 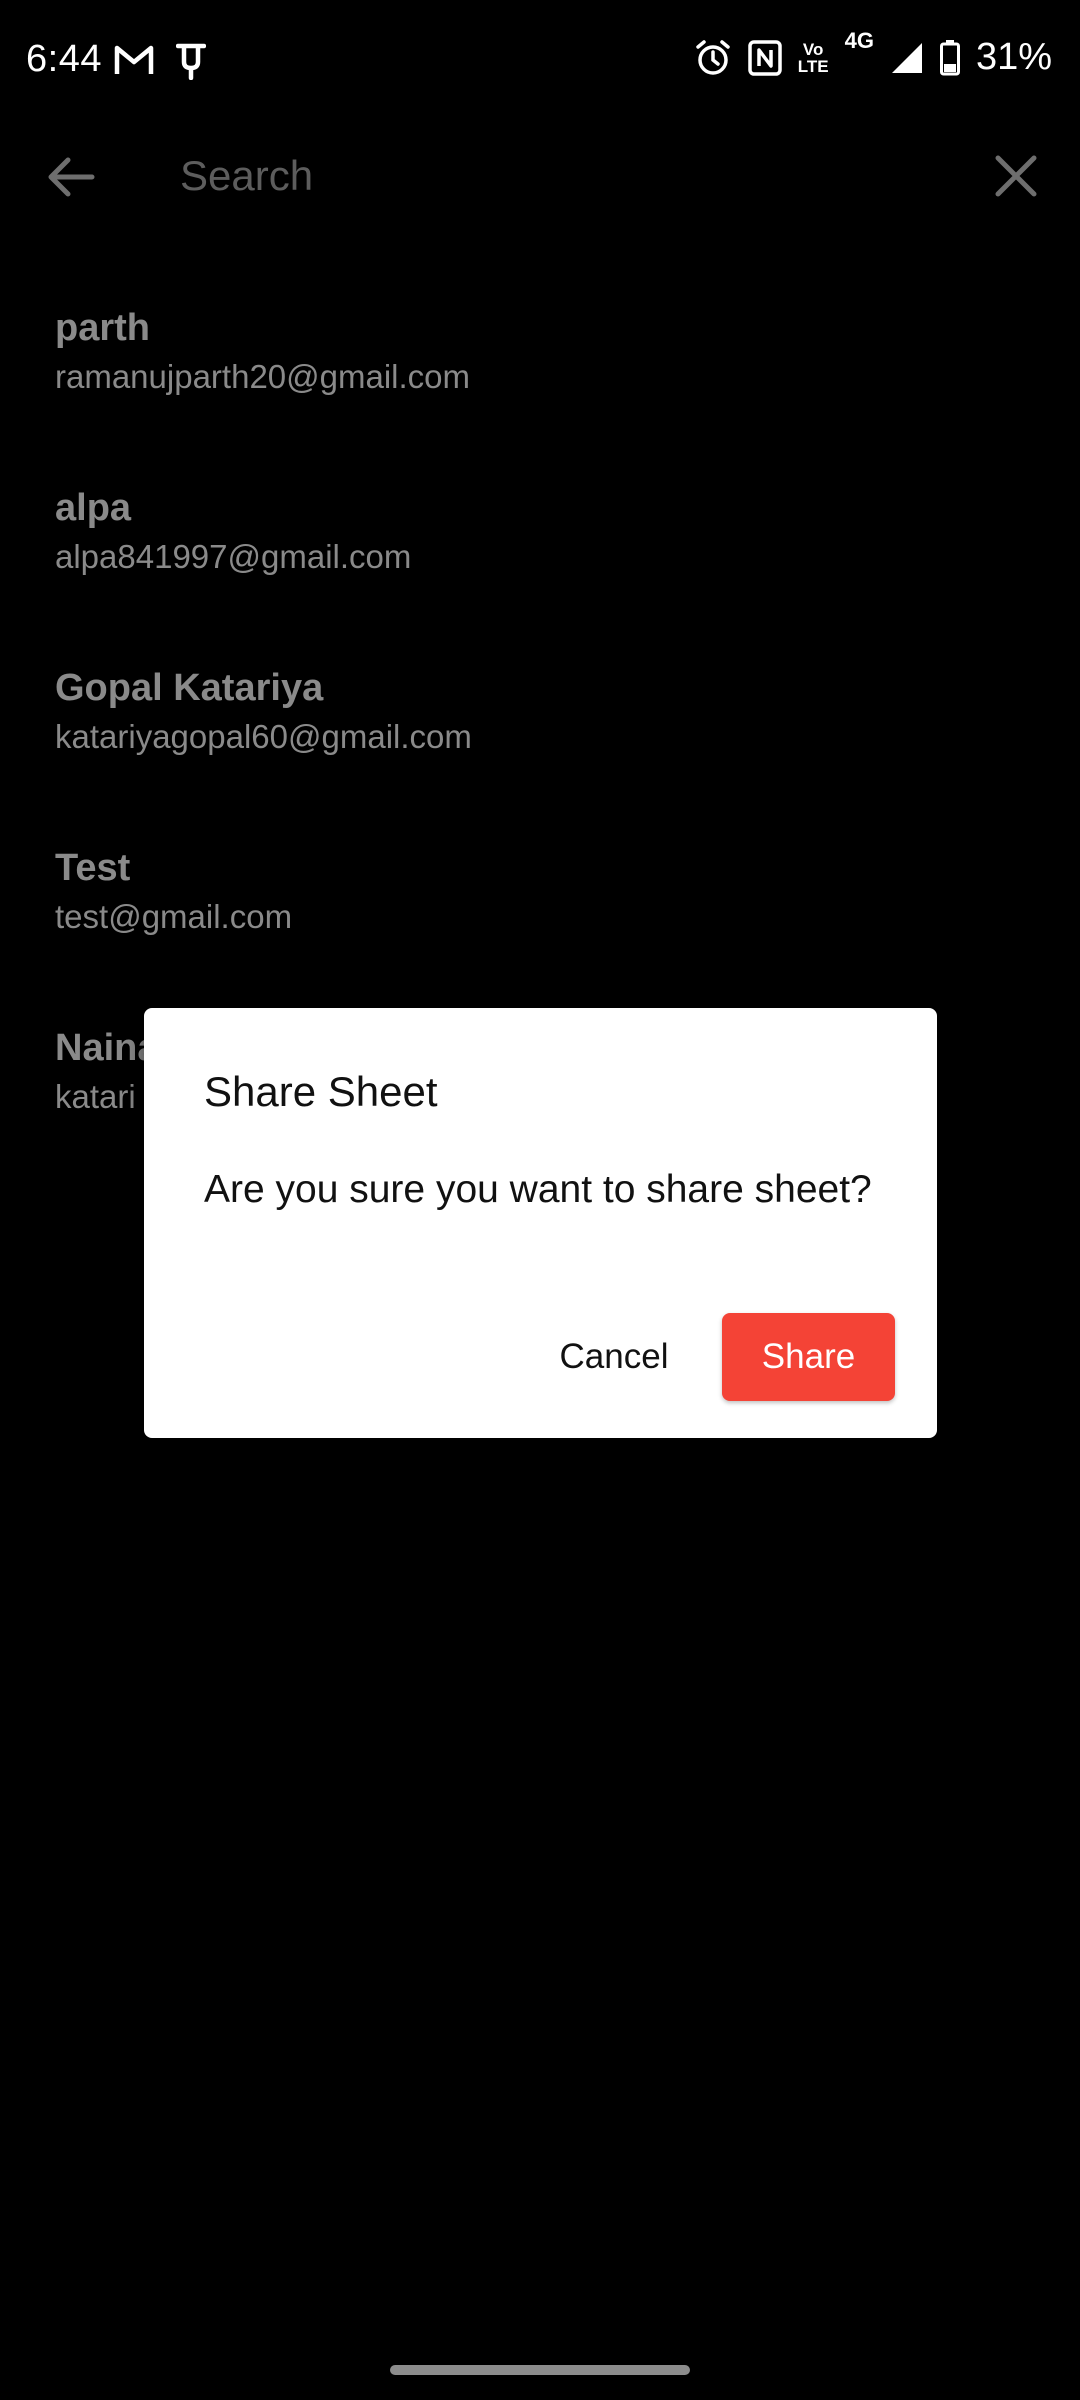 What do you see at coordinates (764, 57) in the screenshot?
I see `nfc-icon` at bounding box center [764, 57].